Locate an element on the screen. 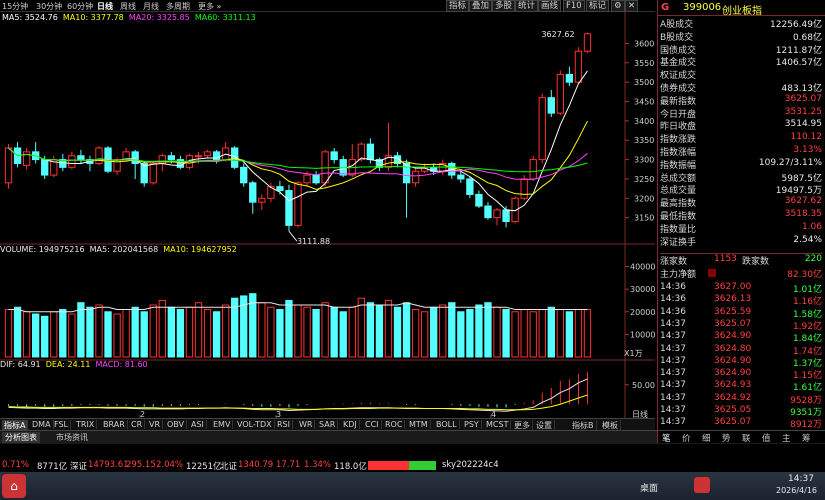  macd-legend: DIF: 64.91 DEA: 24.11 MACD: 81.60 is located at coordinates (74, 364).